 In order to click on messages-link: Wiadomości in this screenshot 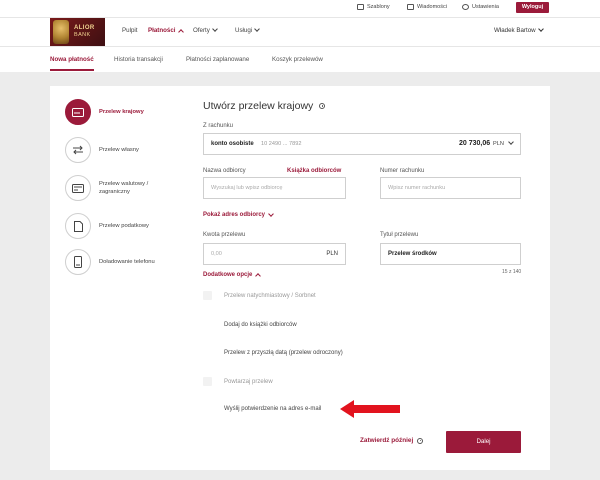, I will do `click(427, 7)`.